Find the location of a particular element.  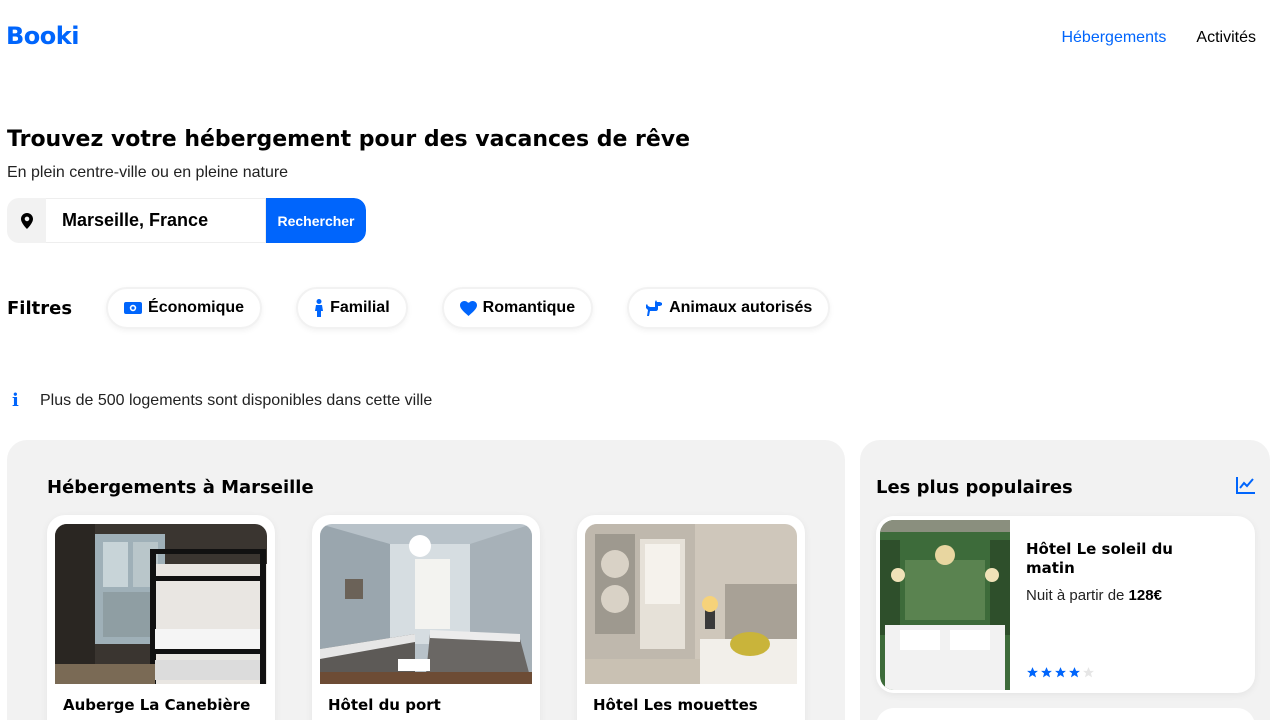

dog-icon is located at coordinates (654, 308).